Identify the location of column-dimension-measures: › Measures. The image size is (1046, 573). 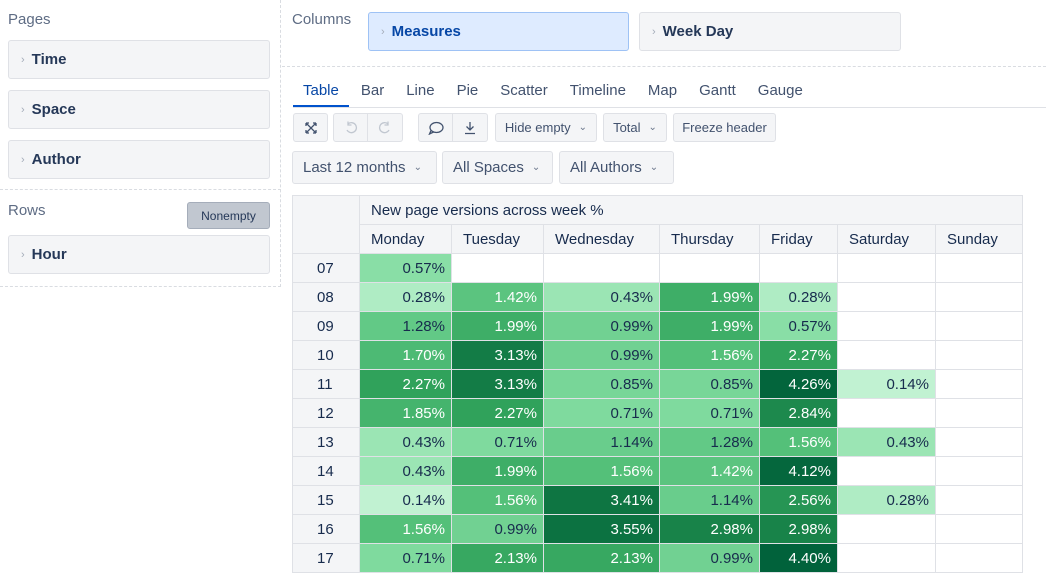
(498, 31).